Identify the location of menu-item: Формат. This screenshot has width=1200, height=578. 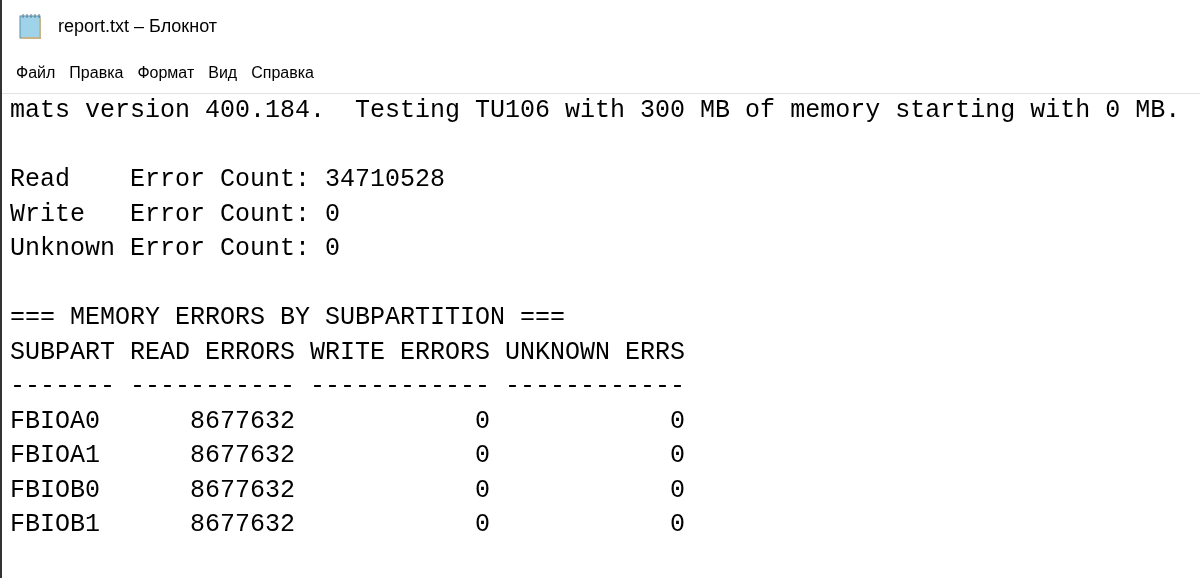
(171, 72).